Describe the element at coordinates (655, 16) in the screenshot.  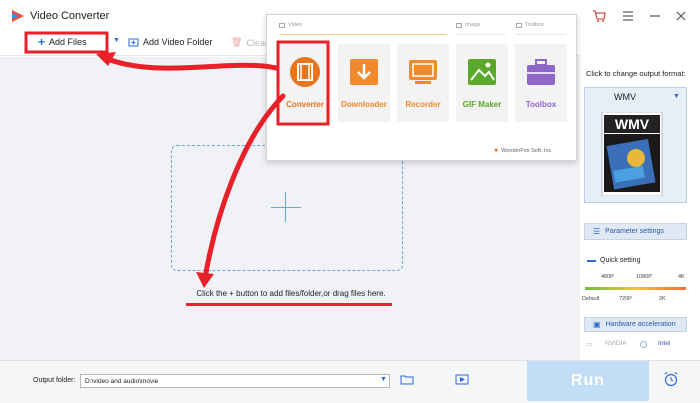
I see `minimize-icon` at that location.